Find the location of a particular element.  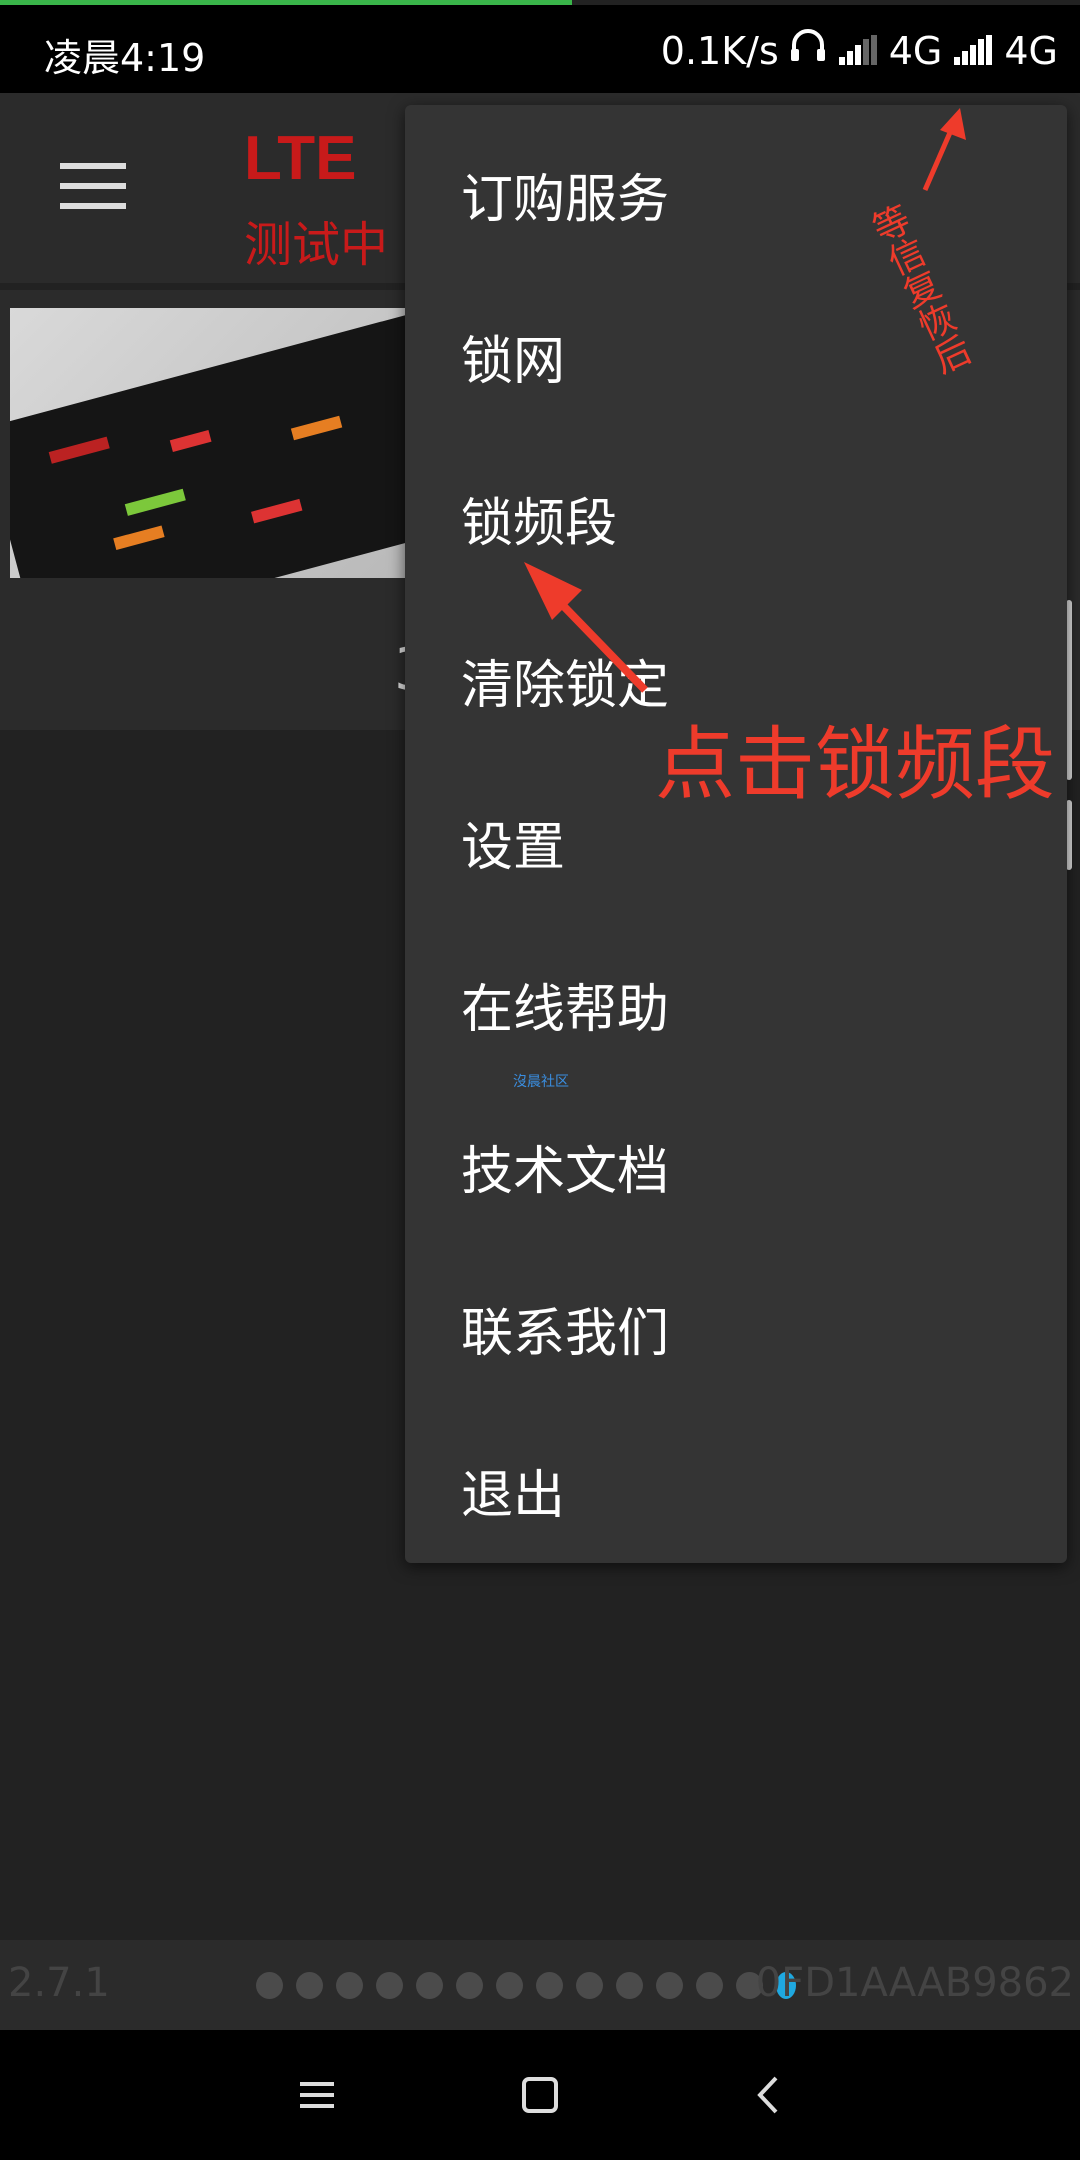

device-id: 0FD1AAAB9862 is located at coordinates (914, 1983).